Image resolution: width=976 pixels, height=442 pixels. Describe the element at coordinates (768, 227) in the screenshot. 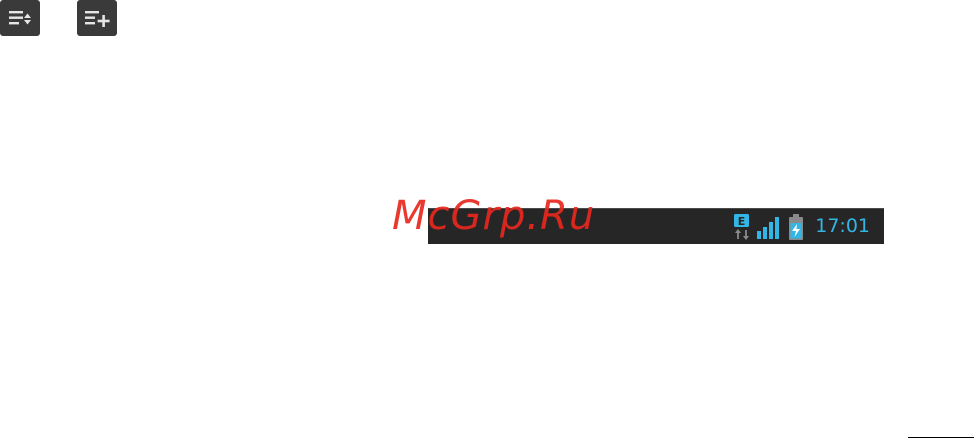

I see `signal-strength-icon` at that location.